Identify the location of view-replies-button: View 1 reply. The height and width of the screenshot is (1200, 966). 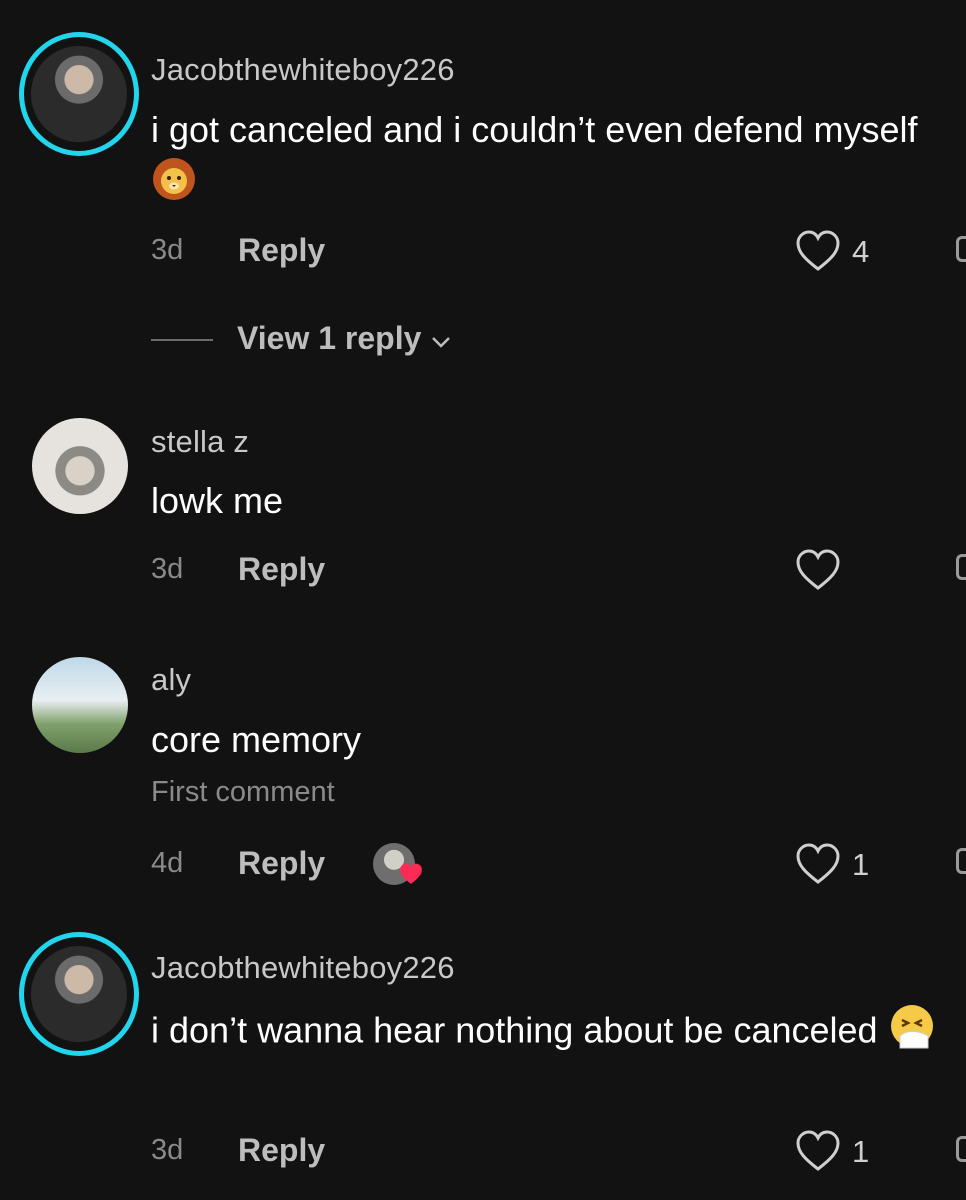
(344, 338).